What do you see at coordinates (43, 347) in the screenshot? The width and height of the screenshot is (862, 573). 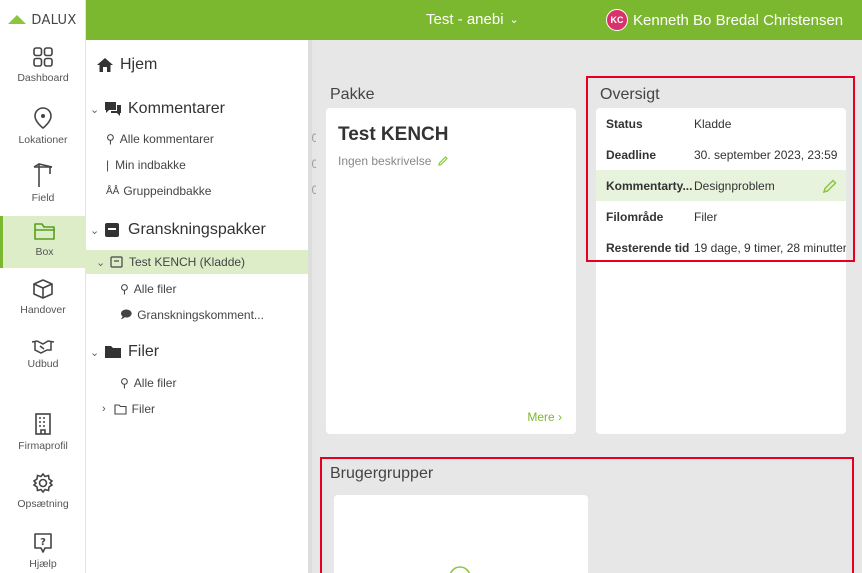 I see `handshake-icon` at bounding box center [43, 347].